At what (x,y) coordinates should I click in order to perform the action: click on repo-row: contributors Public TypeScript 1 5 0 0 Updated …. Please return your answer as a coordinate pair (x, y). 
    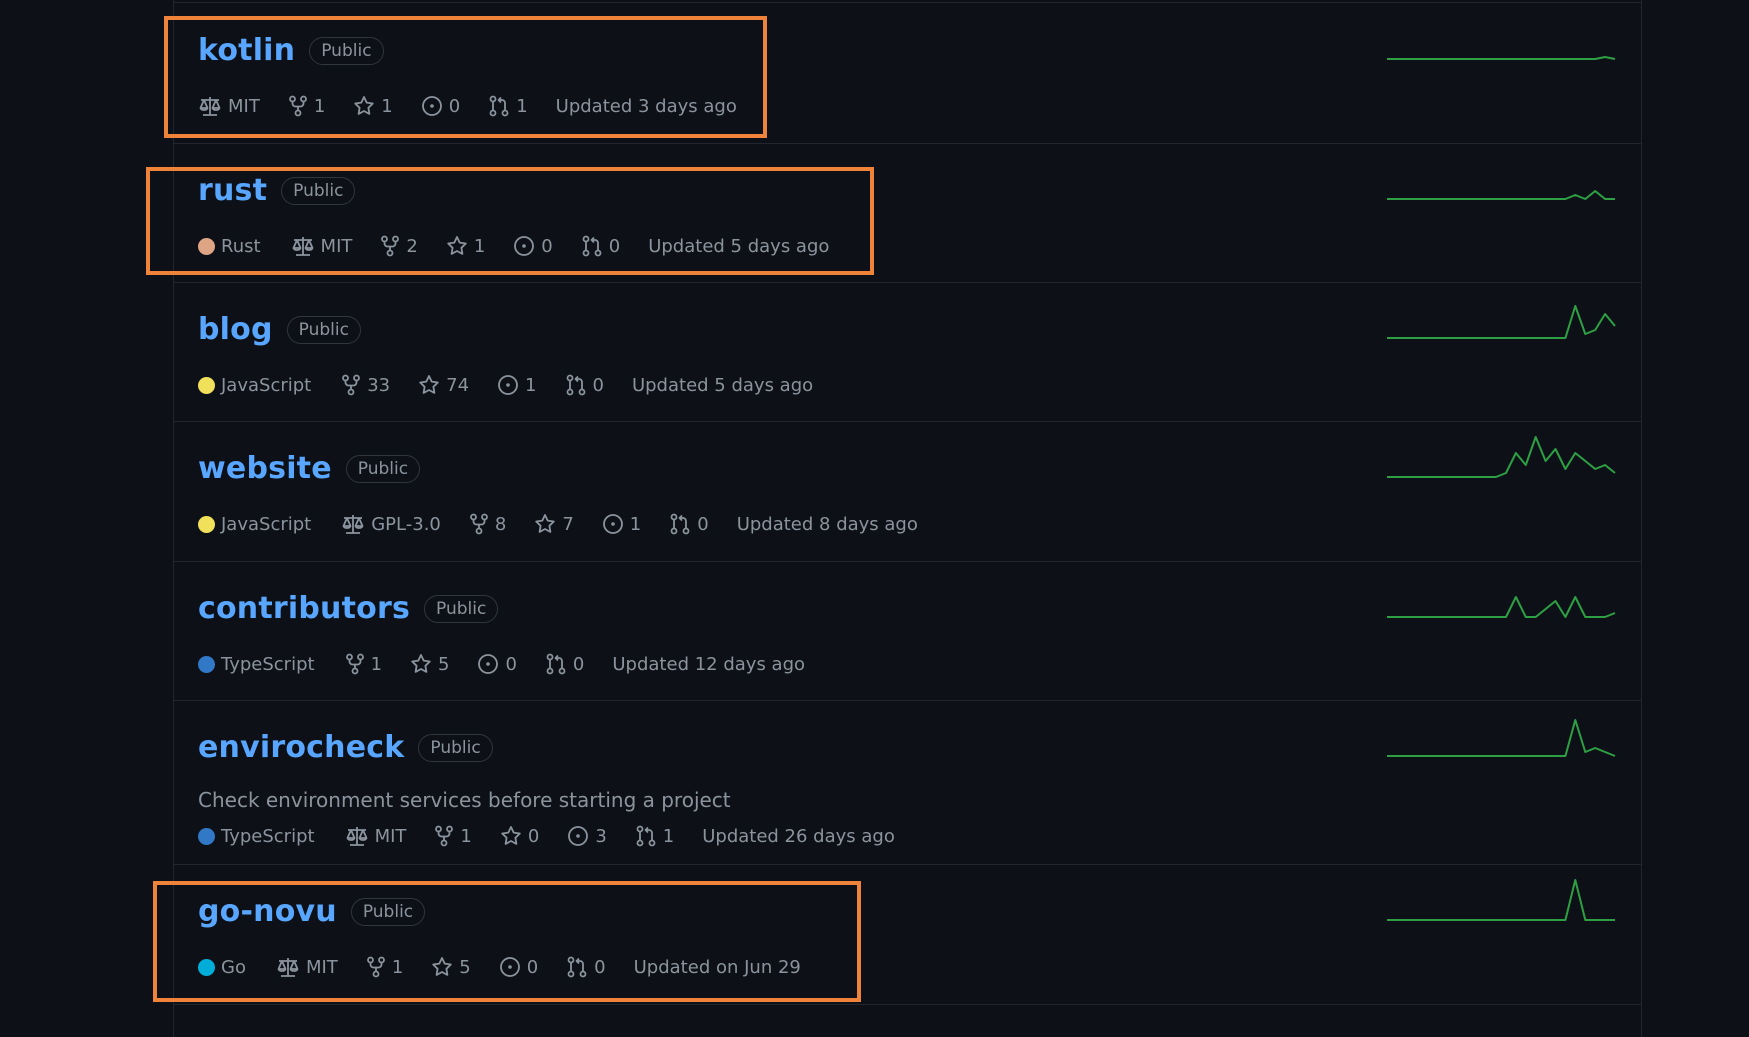
    Looking at the image, I should click on (907, 631).